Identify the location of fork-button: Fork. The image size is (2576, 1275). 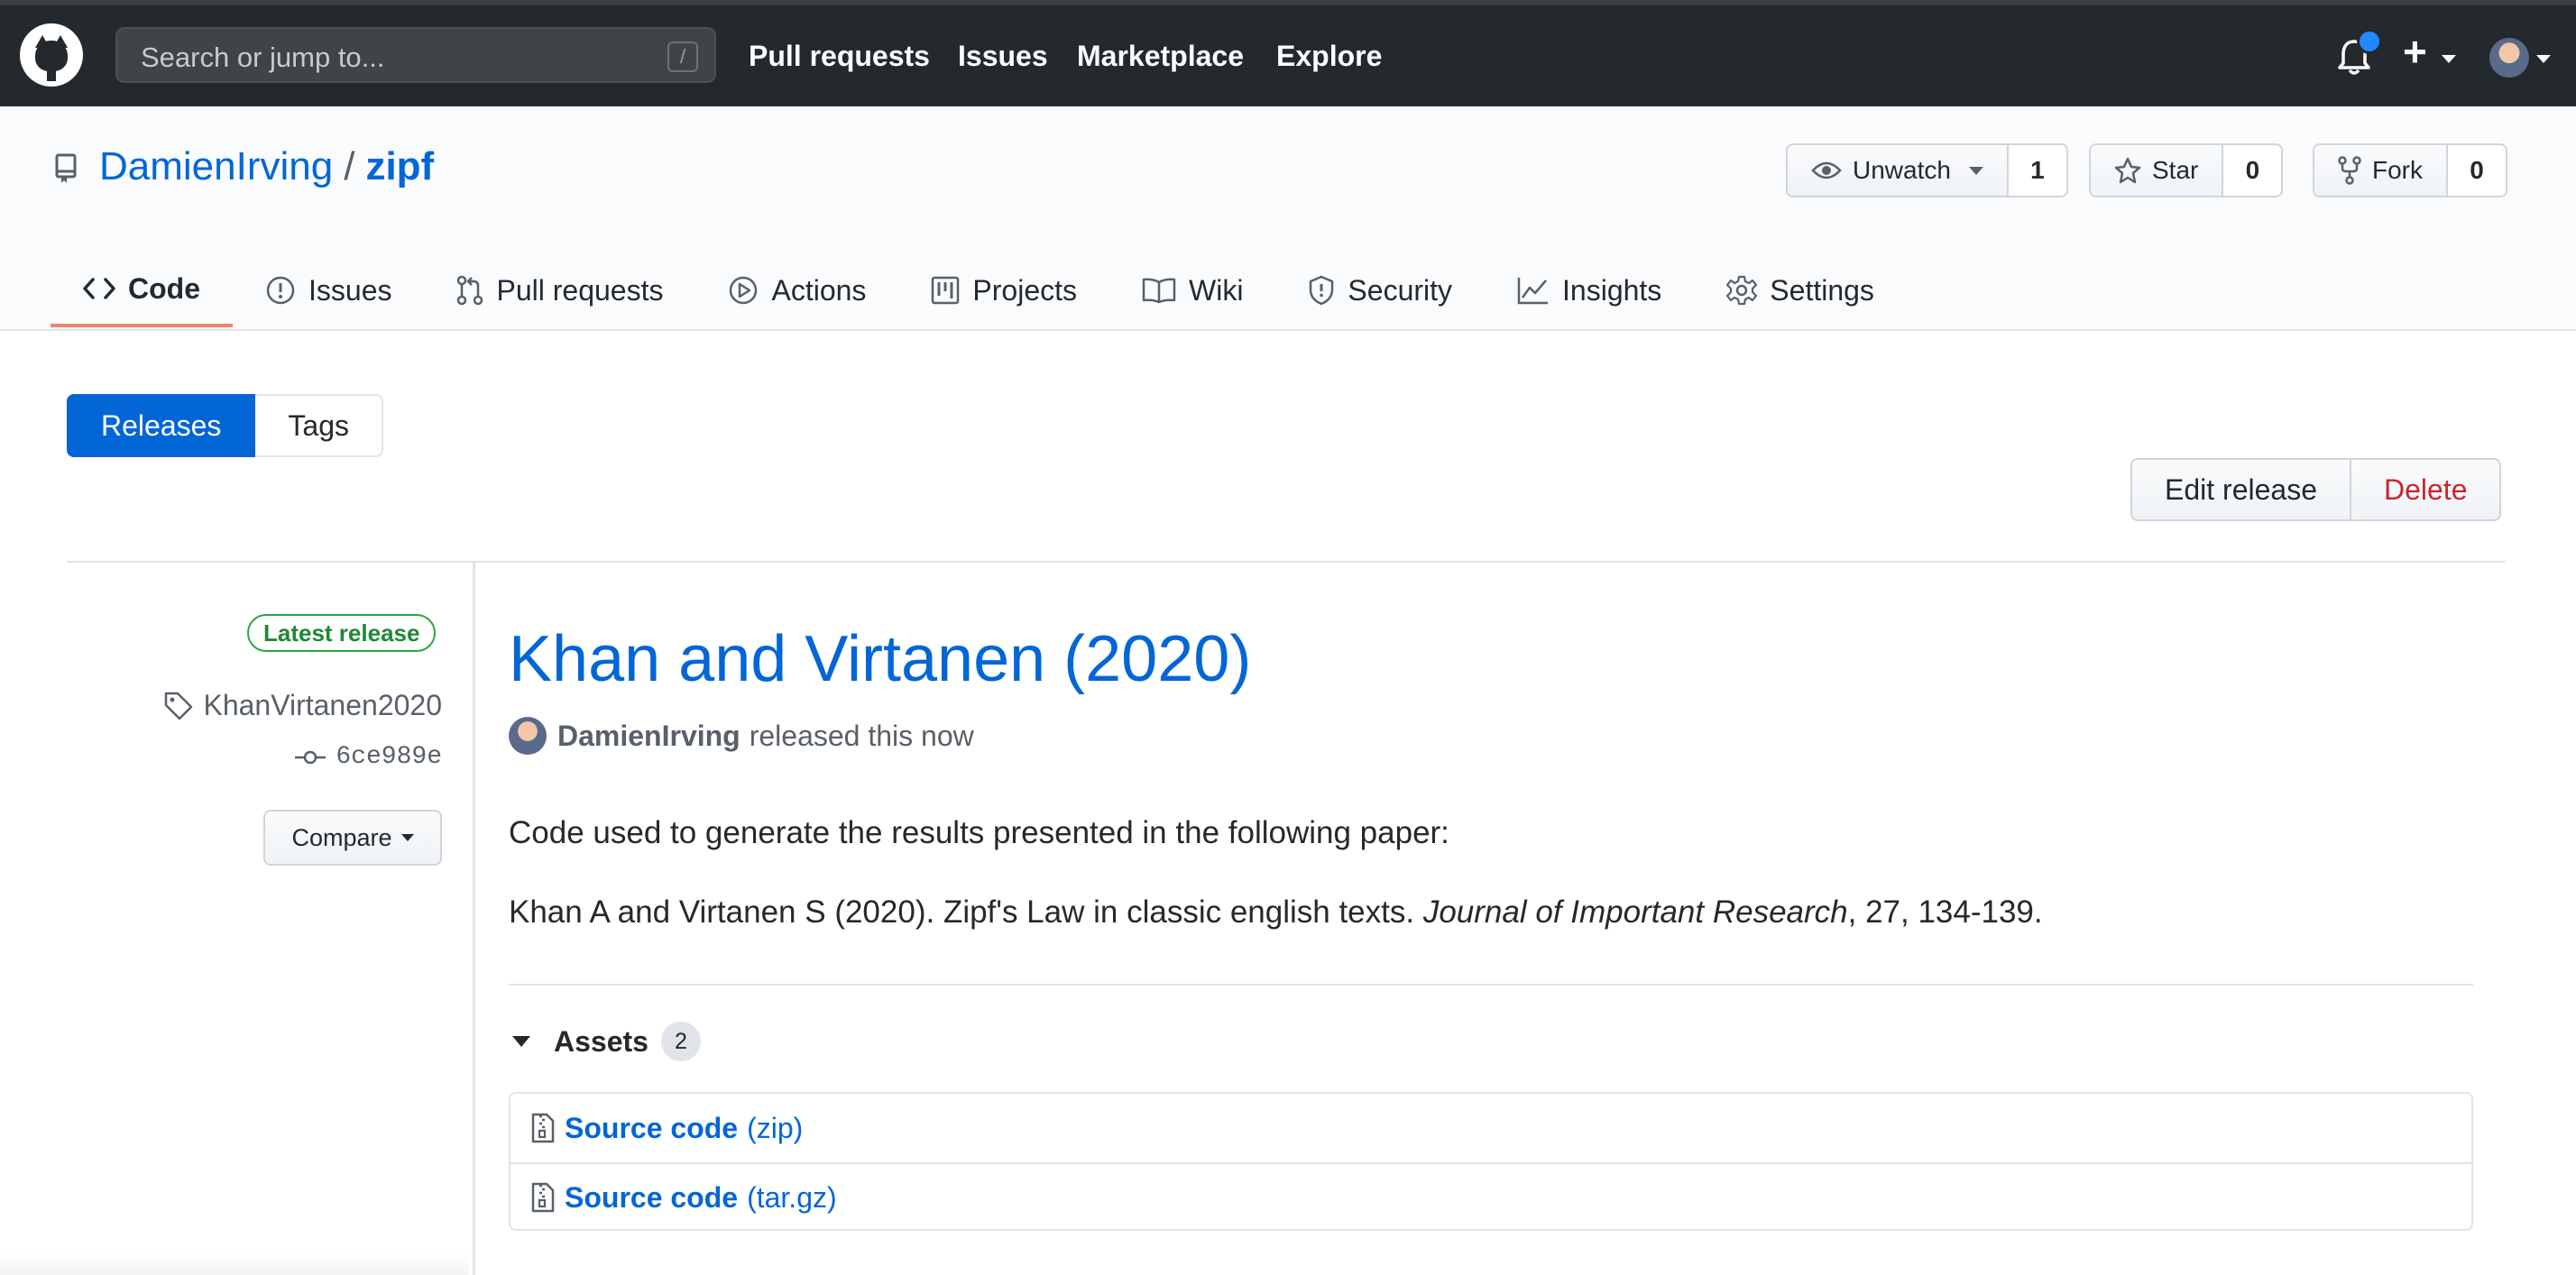
(2381, 170).